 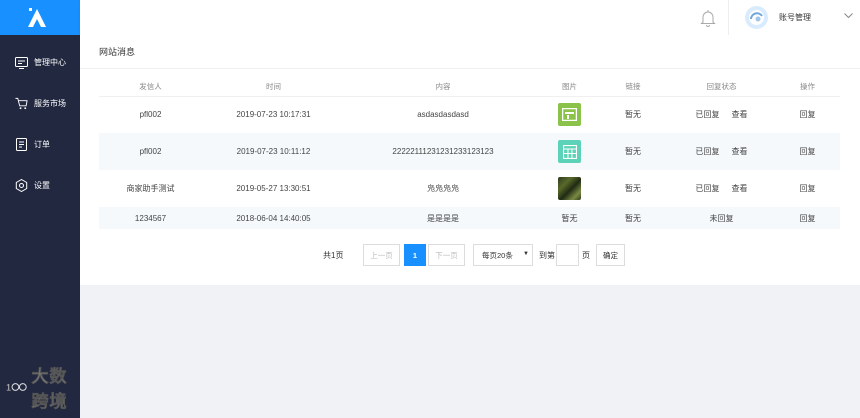 What do you see at coordinates (446, 255) in the screenshot?
I see `next-page-button: 下一页` at bounding box center [446, 255].